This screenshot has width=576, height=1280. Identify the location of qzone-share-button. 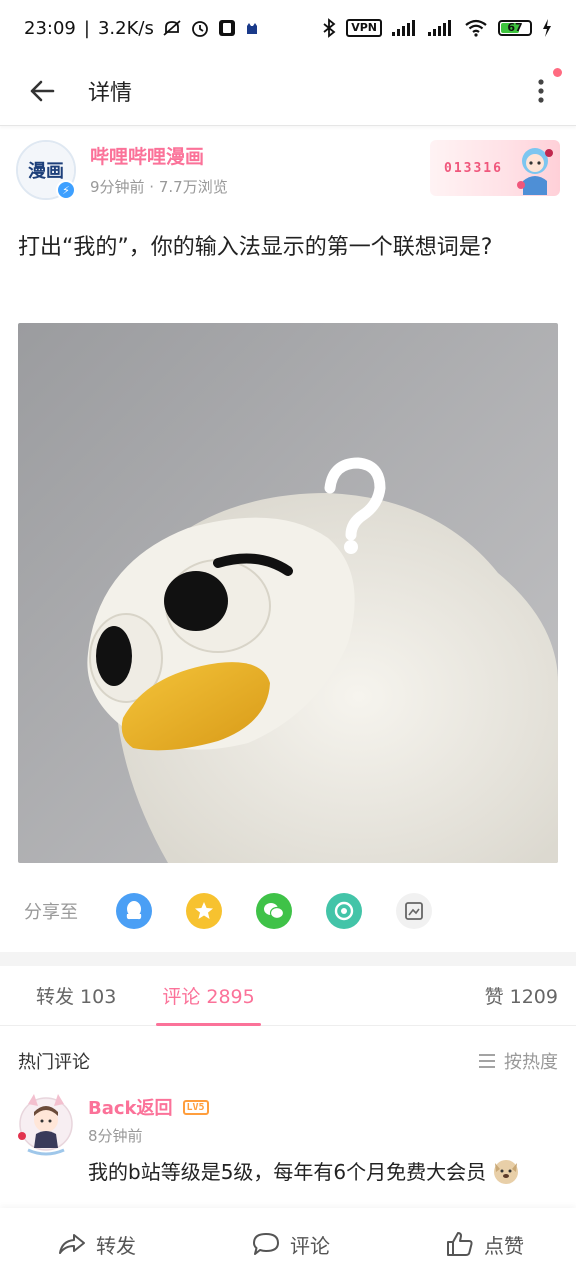
(204, 911).